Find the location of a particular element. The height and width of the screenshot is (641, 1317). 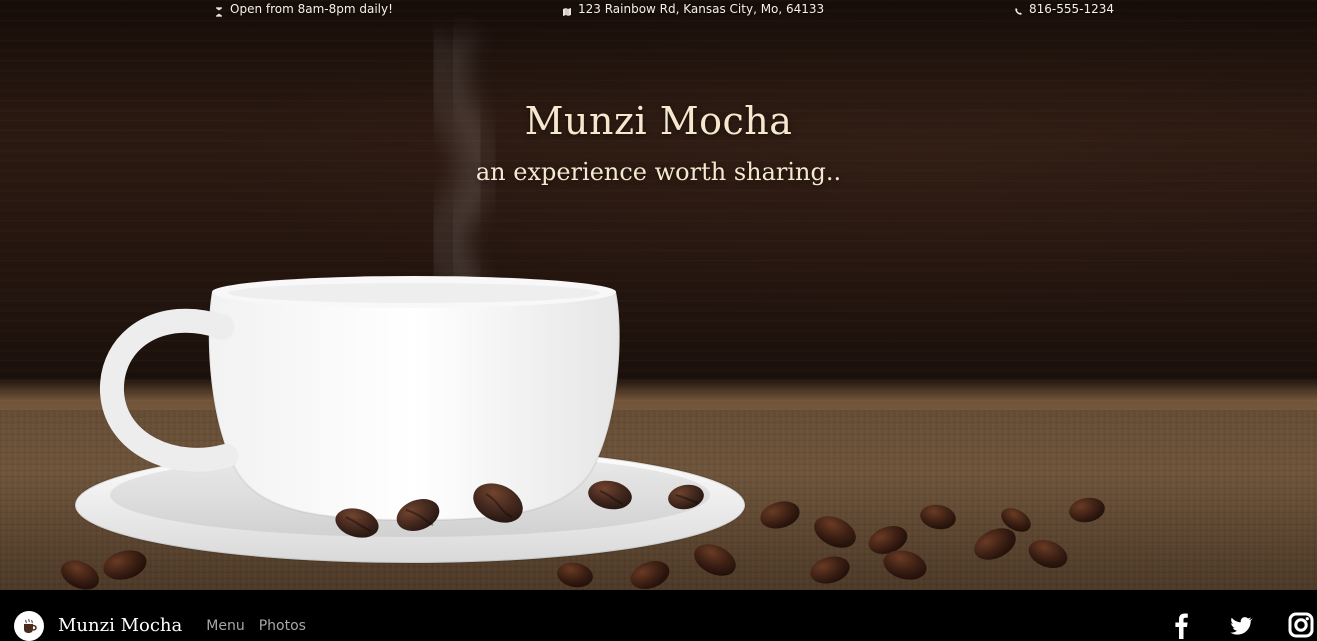

topbar-phone: 816-555-1234 is located at coordinates (1063, 9).